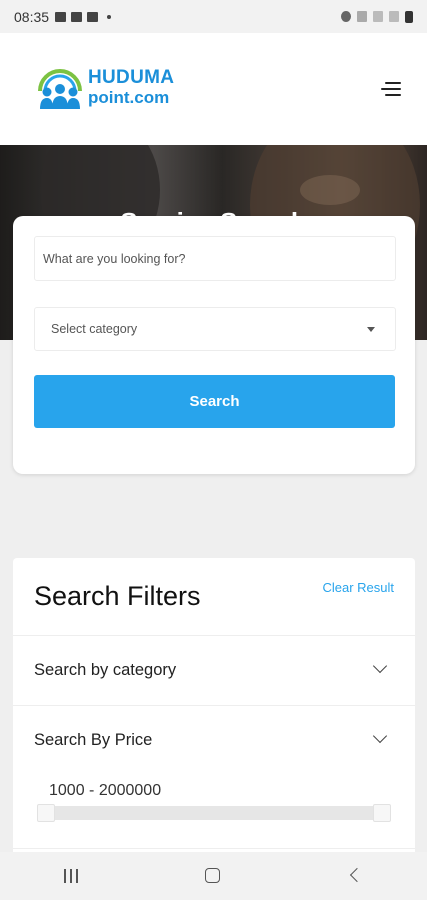 The image size is (427, 900). What do you see at coordinates (215, 258) in the screenshot?
I see `search-input` at bounding box center [215, 258].